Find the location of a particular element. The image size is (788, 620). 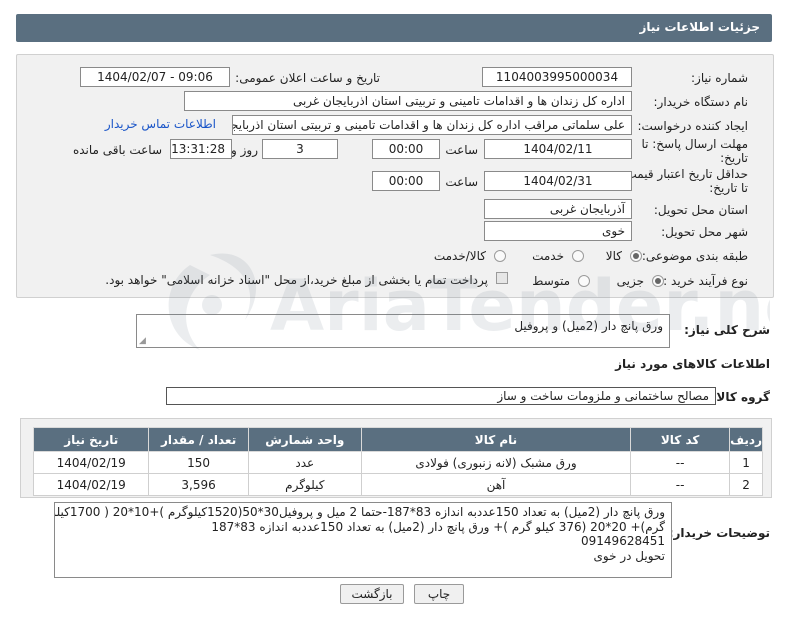

summary-field: ورق پانچ دار (2میل) و پروفیل ◢ is located at coordinates (403, 331).